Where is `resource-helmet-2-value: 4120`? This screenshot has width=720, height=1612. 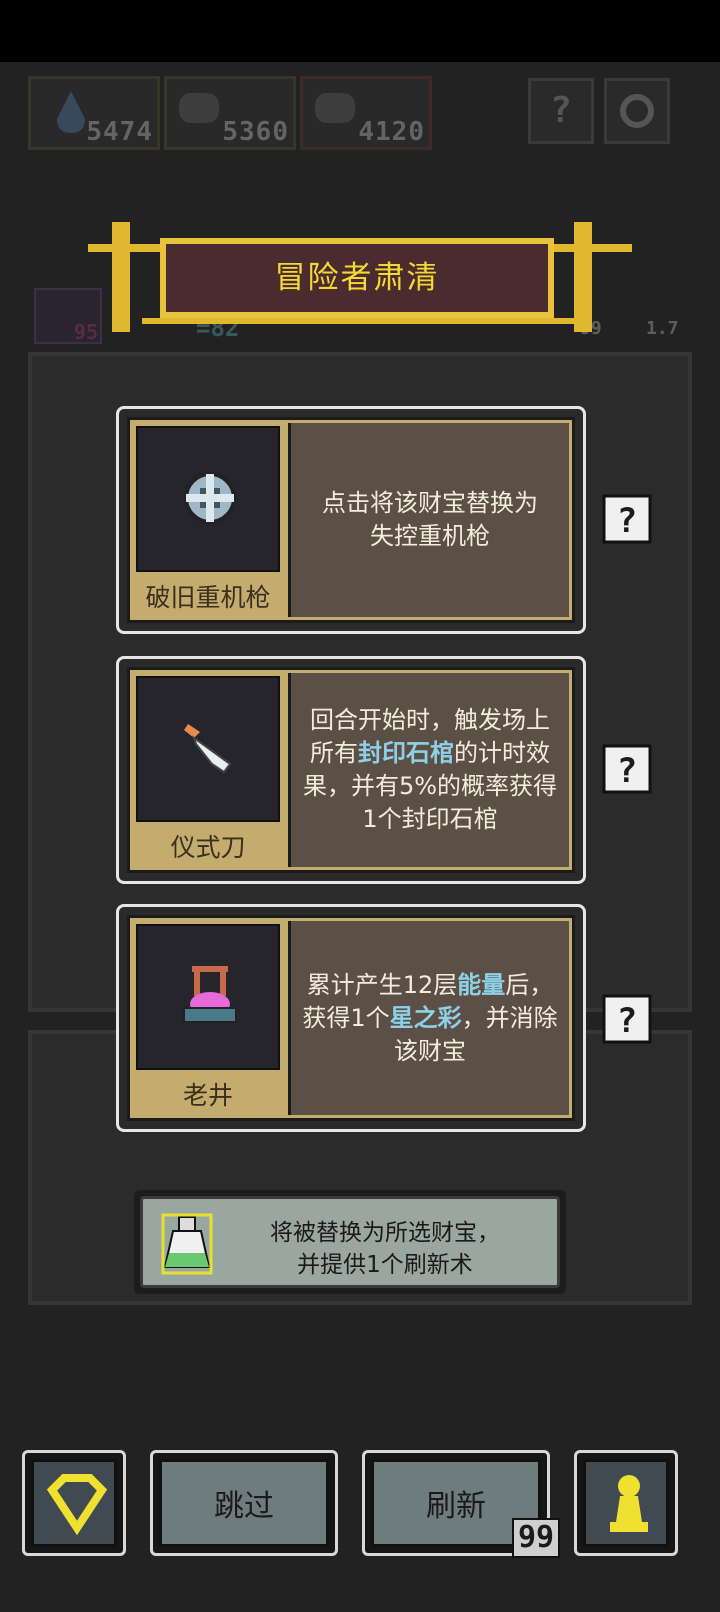 resource-helmet-2-value: 4120 is located at coordinates (391, 132).